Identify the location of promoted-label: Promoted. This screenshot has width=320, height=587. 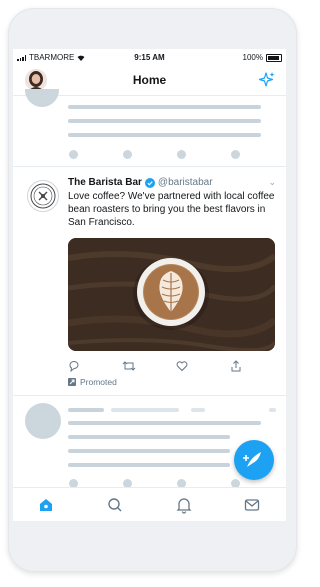
(92, 382).